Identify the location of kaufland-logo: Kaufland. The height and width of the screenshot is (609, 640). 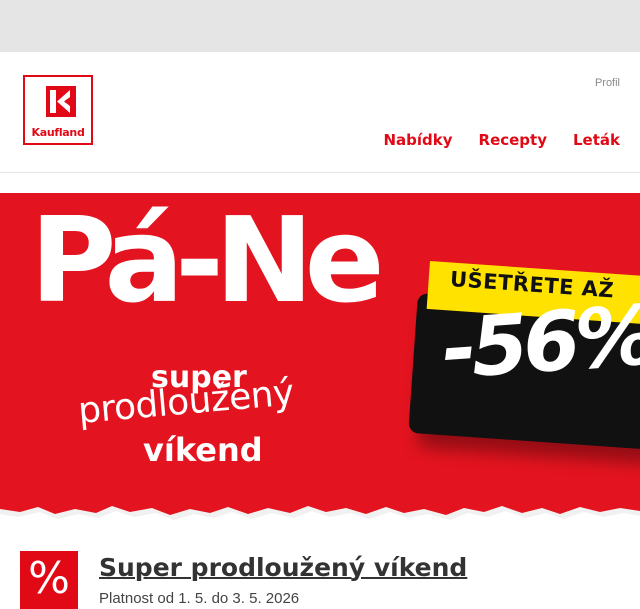
(58, 110).